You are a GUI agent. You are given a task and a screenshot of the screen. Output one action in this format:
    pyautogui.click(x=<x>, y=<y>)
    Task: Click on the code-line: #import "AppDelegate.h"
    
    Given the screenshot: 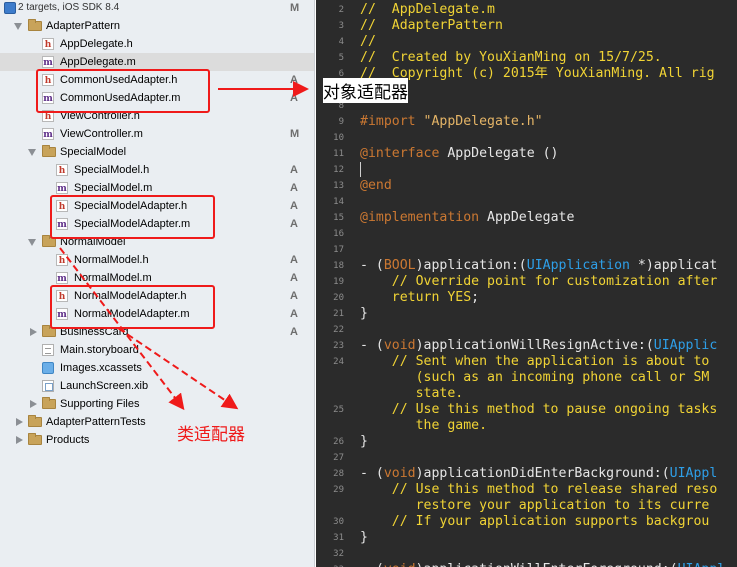 What is the action you would take?
    pyautogui.click(x=451, y=122)
    